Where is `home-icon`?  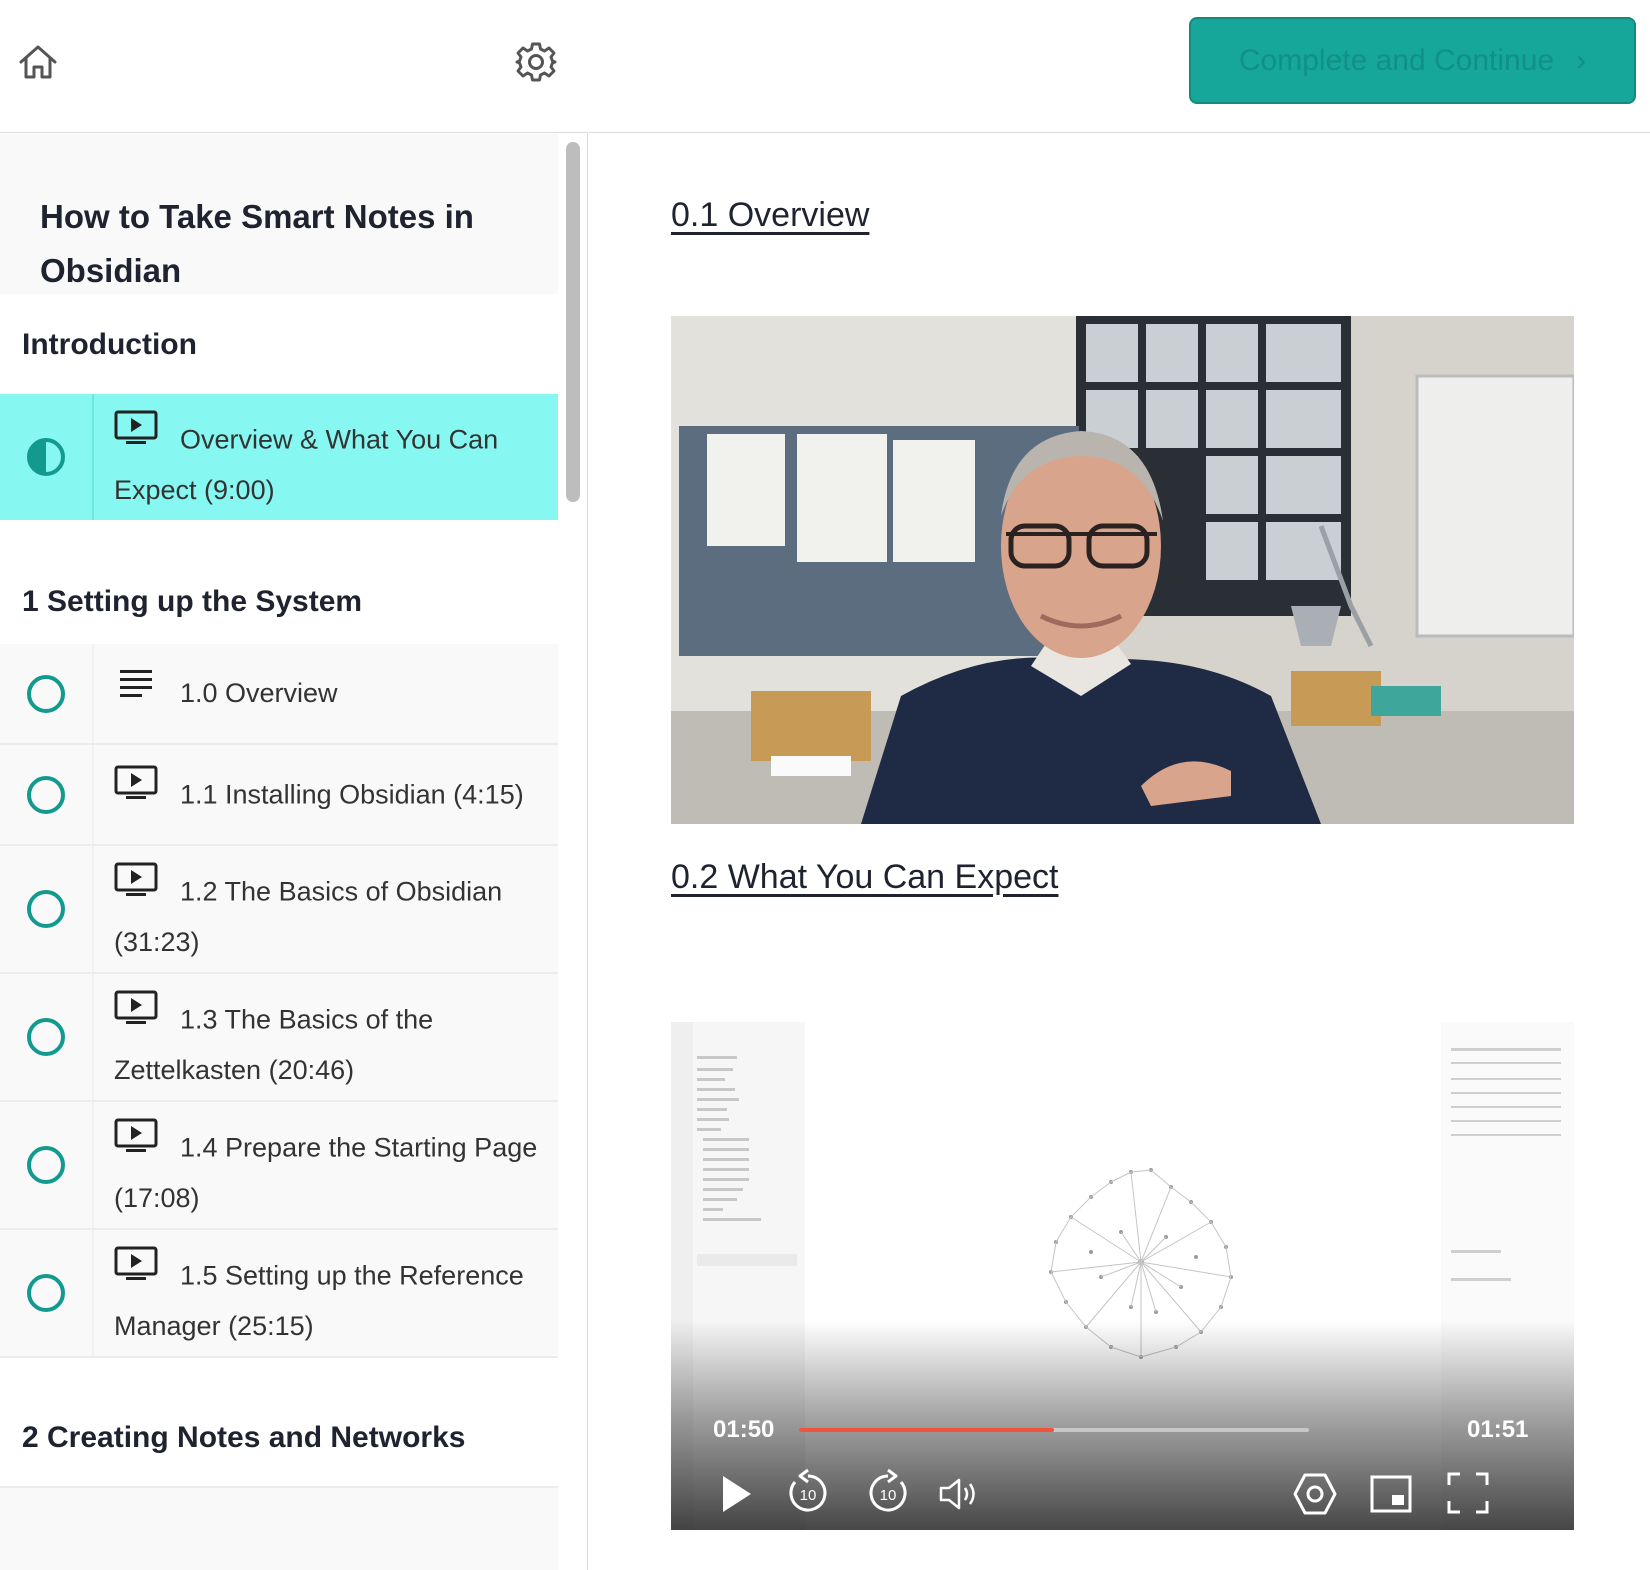
home-icon is located at coordinates (38, 62).